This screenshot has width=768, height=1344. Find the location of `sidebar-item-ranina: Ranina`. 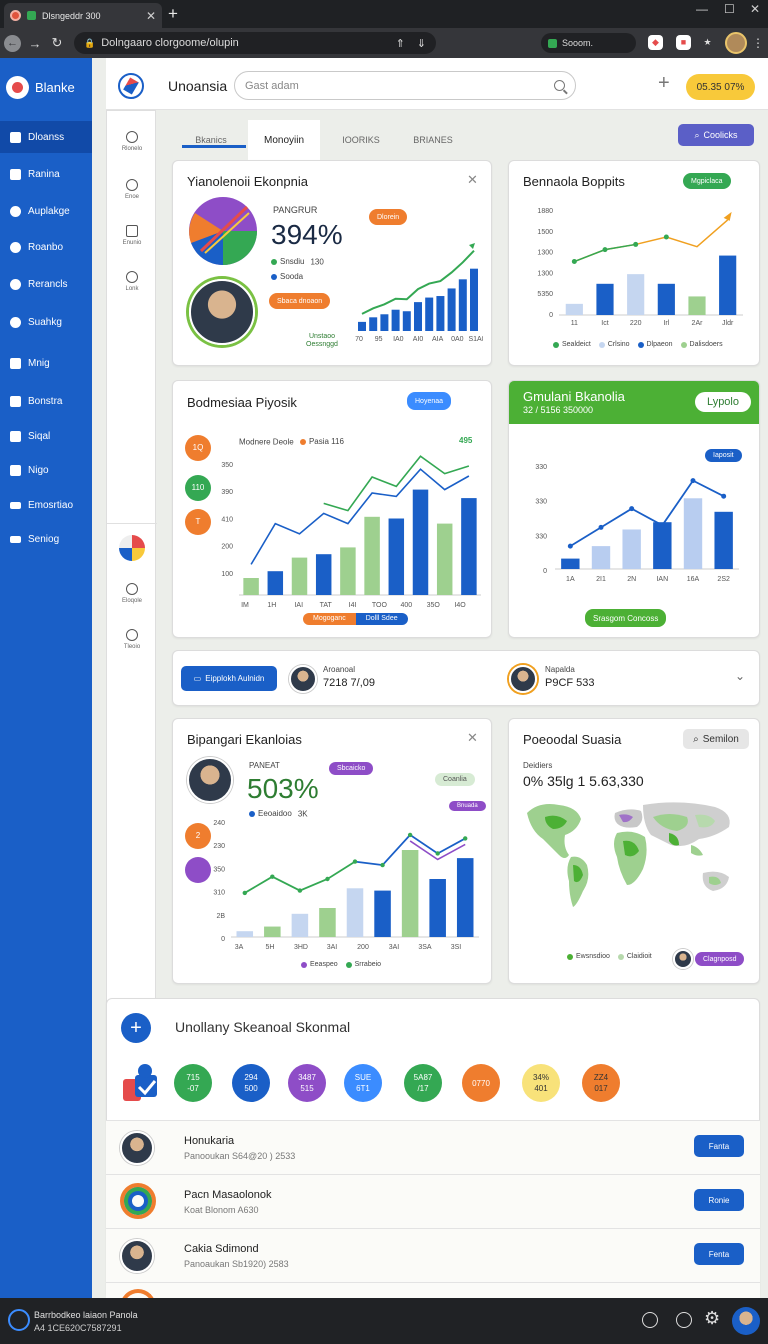

sidebar-item-ranina: Ranina is located at coordinates (46, 174).